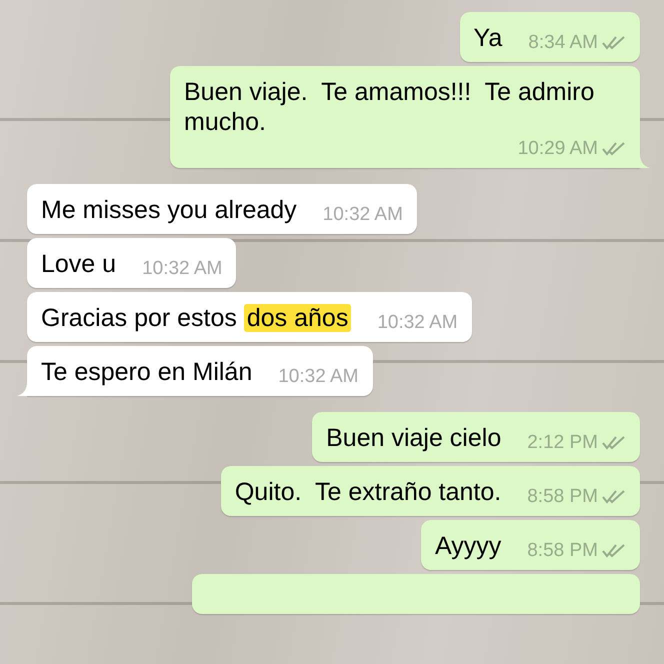  What do you see at coordinates (414, 438) in the screenshot?
I see `message-text: Buen viaje cielo` at bounding box center [414, 438].